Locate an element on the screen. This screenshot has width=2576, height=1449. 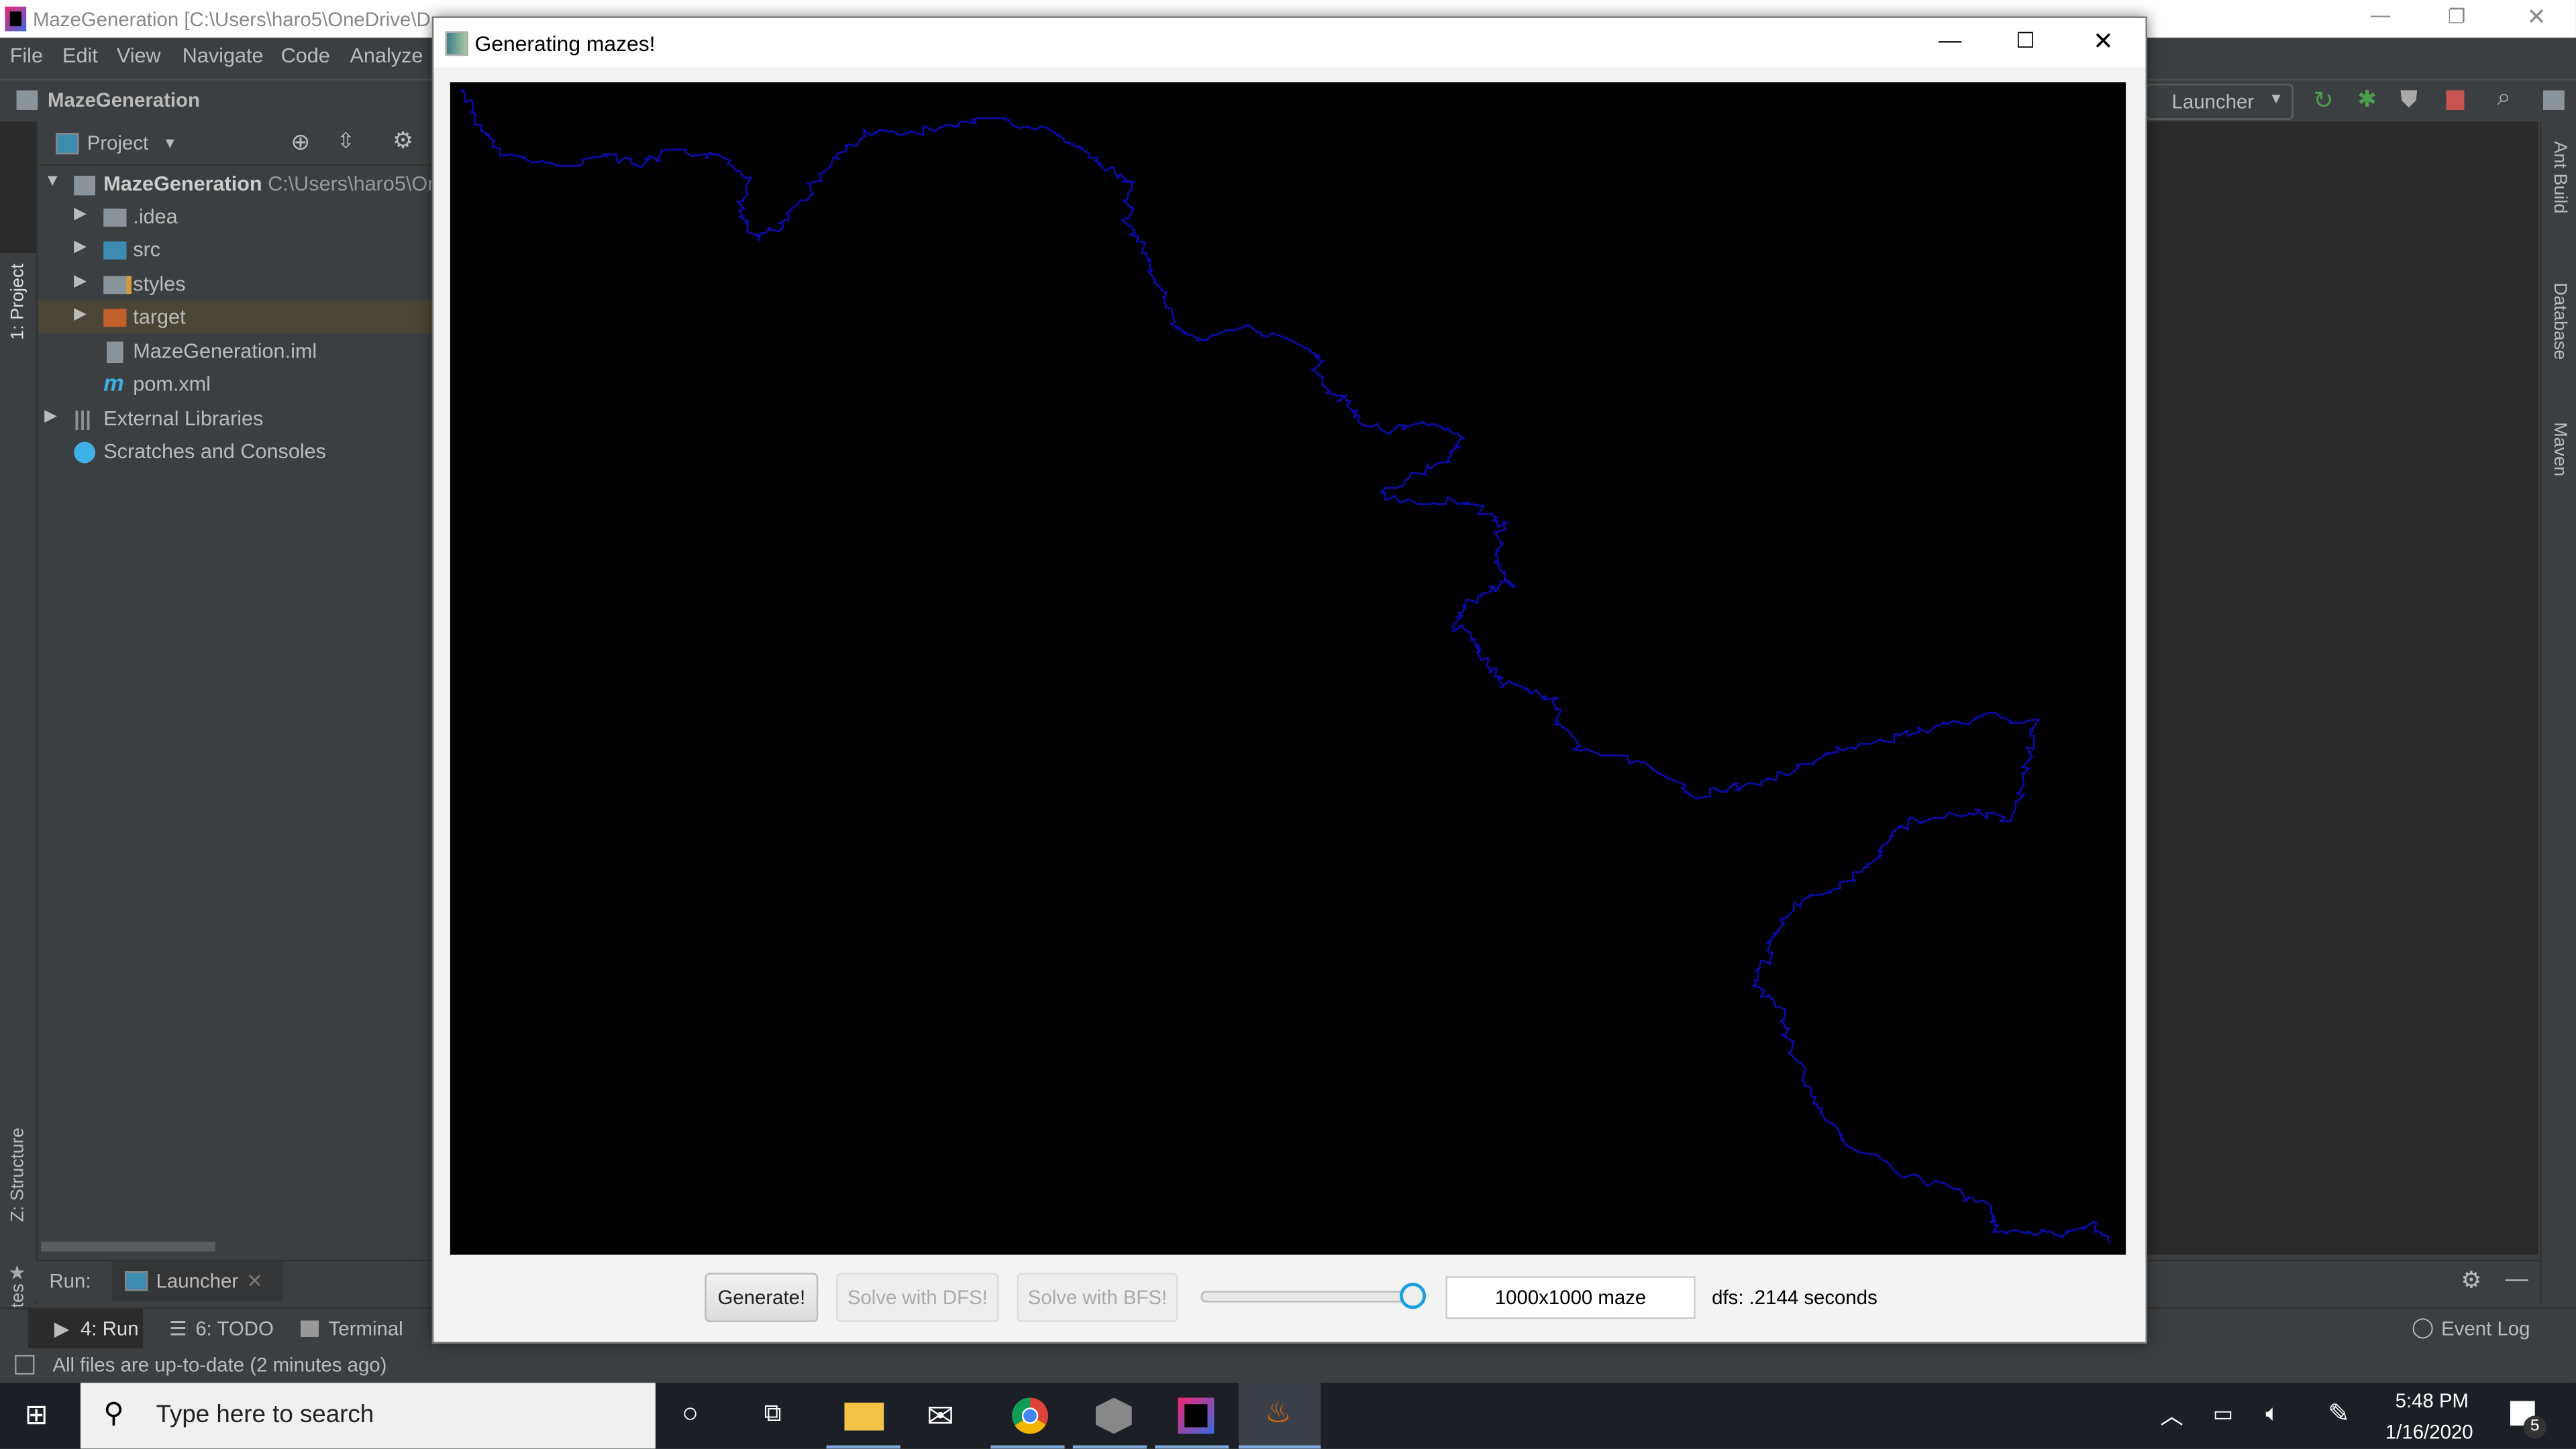
run-tab-launcher: Launcher ✕ is located at coordinates (197, 1281).